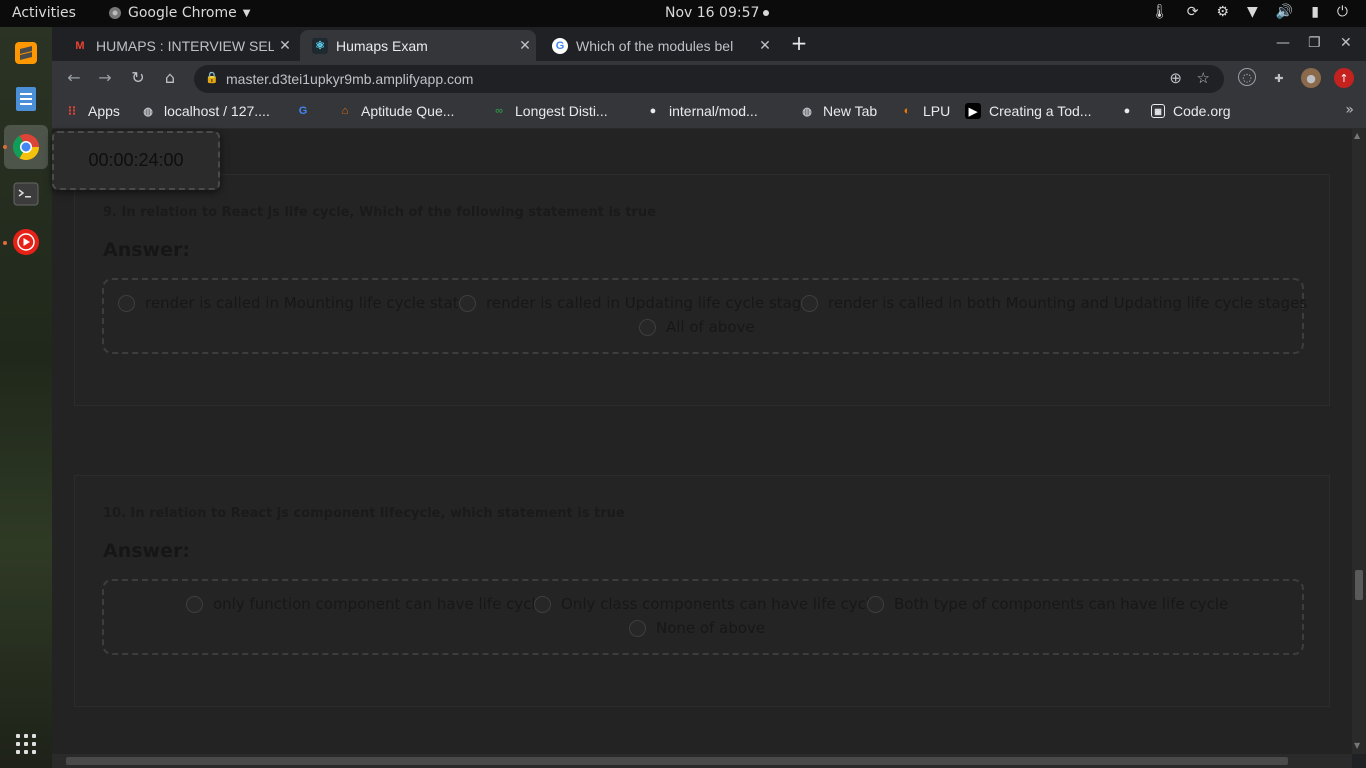  Describe the element at coordinates (1349, 110) in the screenshot. I see `more-bookmarks-chevron-icon: »` at that location.